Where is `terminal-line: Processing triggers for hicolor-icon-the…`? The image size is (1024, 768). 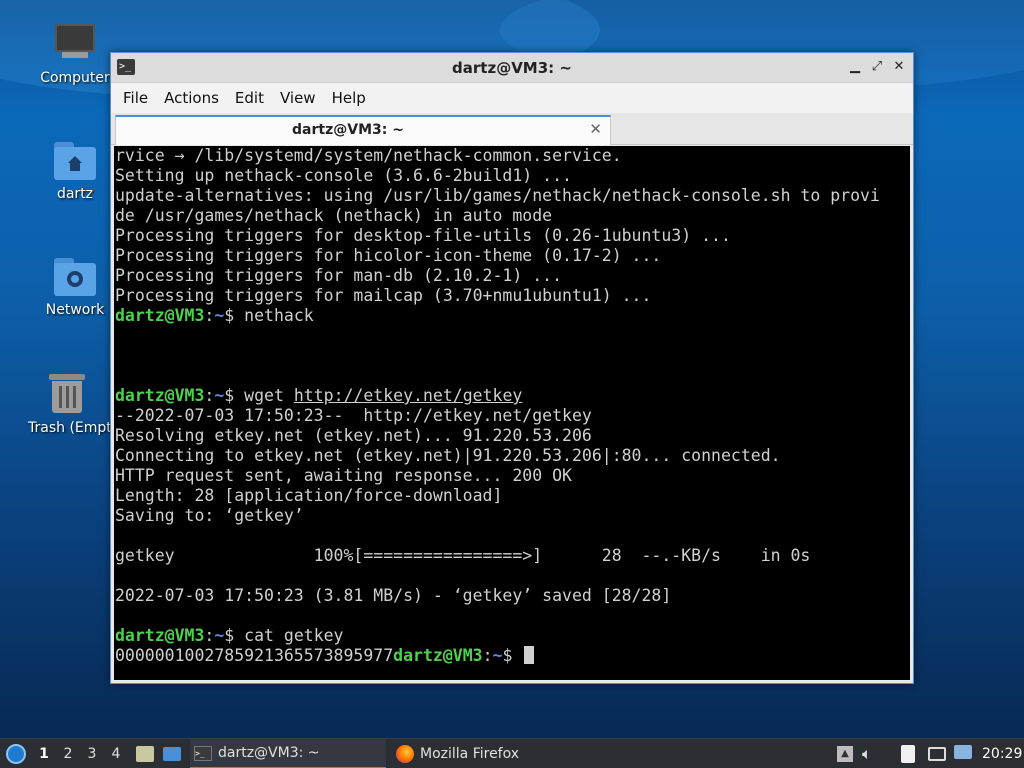 terminal-line: Processing triggers for hicolor-icon-the… is located at coordinates (512, 256).